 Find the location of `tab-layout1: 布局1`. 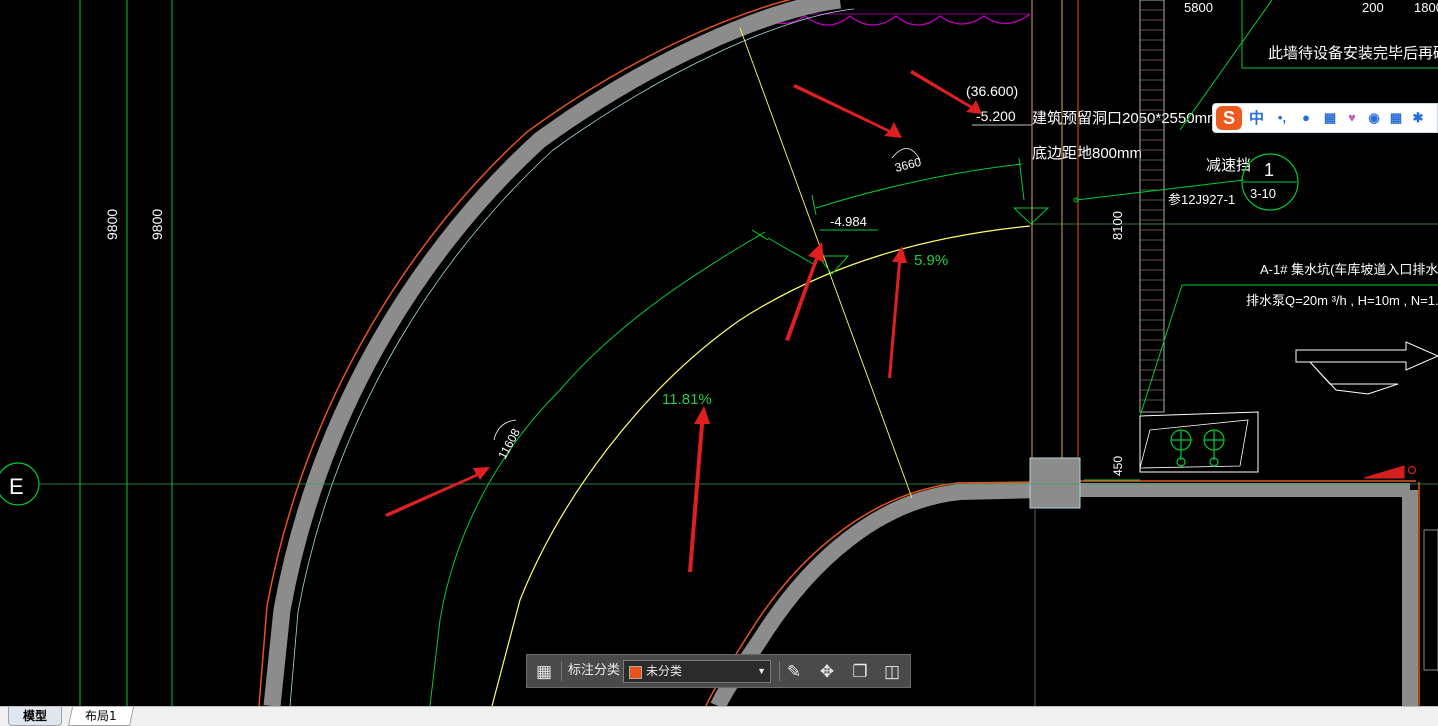

tab-layout1: 布局1 is located at coordinates (100, 716).